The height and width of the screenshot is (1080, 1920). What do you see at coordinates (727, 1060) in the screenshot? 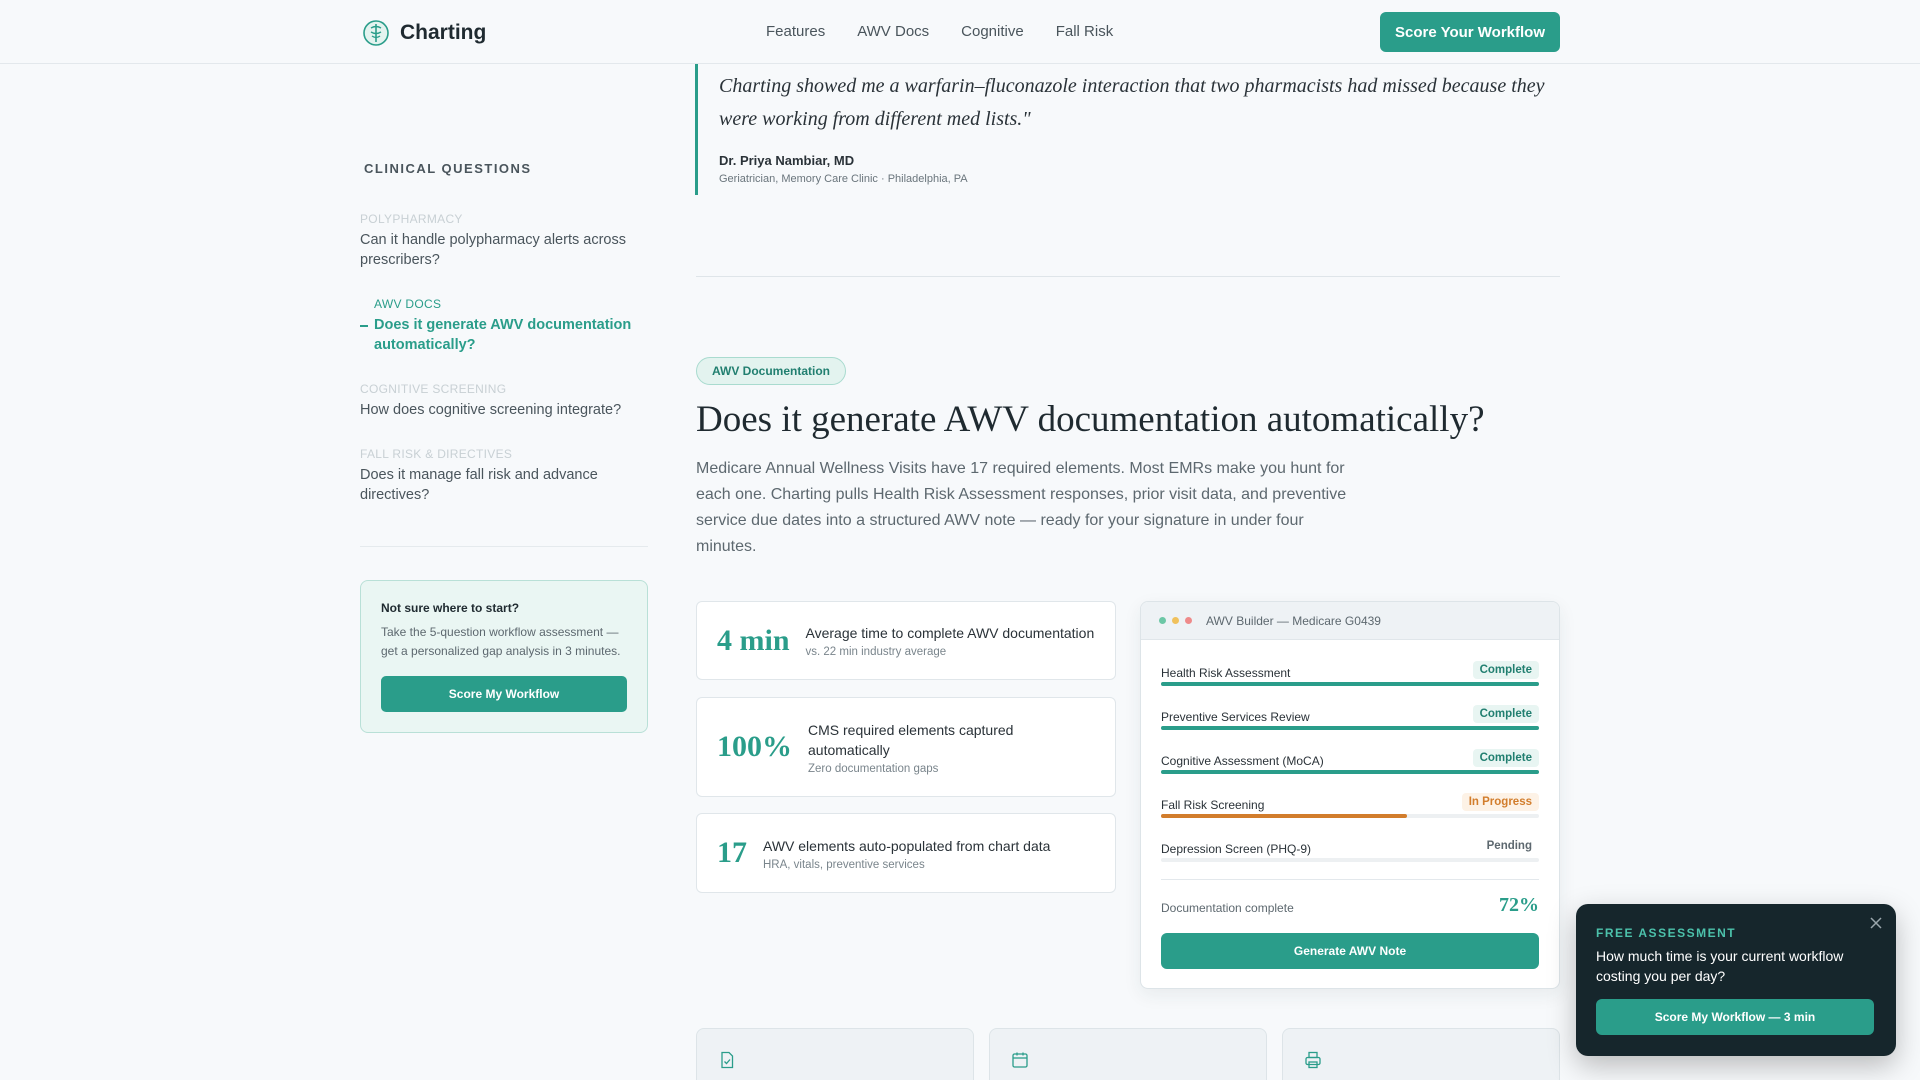
I see `document-check-icon` at bounding box center [727, 1060].